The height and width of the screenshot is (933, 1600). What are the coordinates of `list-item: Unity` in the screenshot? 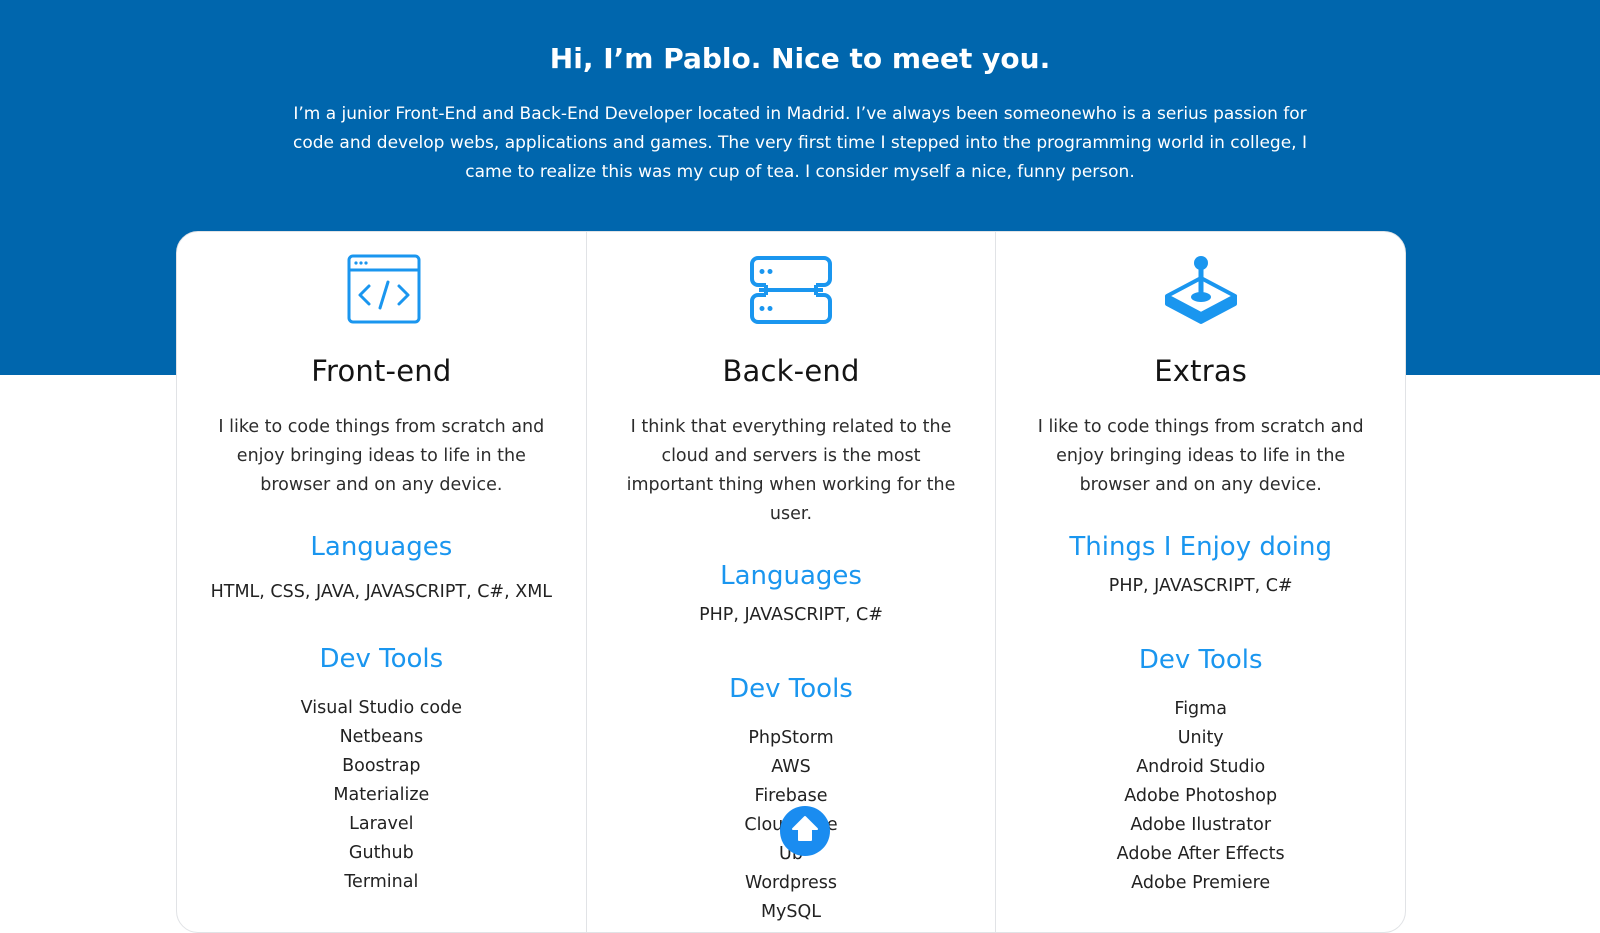 It's located at (1200, 738).